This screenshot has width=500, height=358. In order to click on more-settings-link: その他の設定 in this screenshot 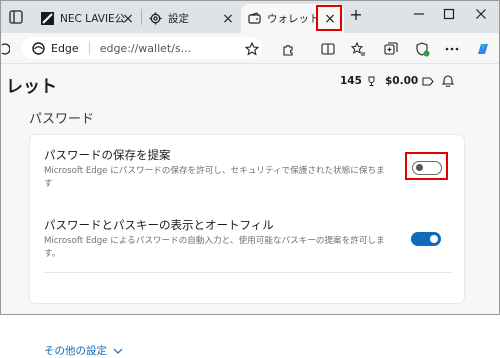, I will do `click(83, 350)`.